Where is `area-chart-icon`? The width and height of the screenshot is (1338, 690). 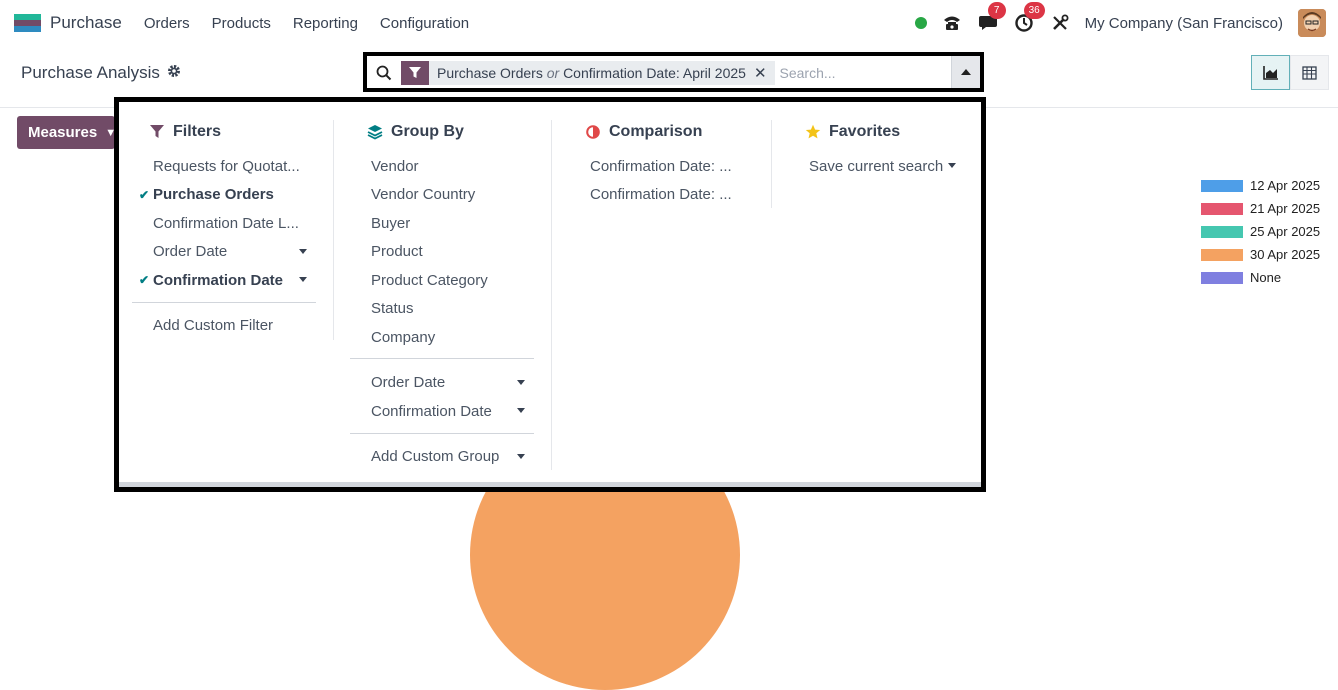
area-chart-icon is located at coordinates (1270, 72).